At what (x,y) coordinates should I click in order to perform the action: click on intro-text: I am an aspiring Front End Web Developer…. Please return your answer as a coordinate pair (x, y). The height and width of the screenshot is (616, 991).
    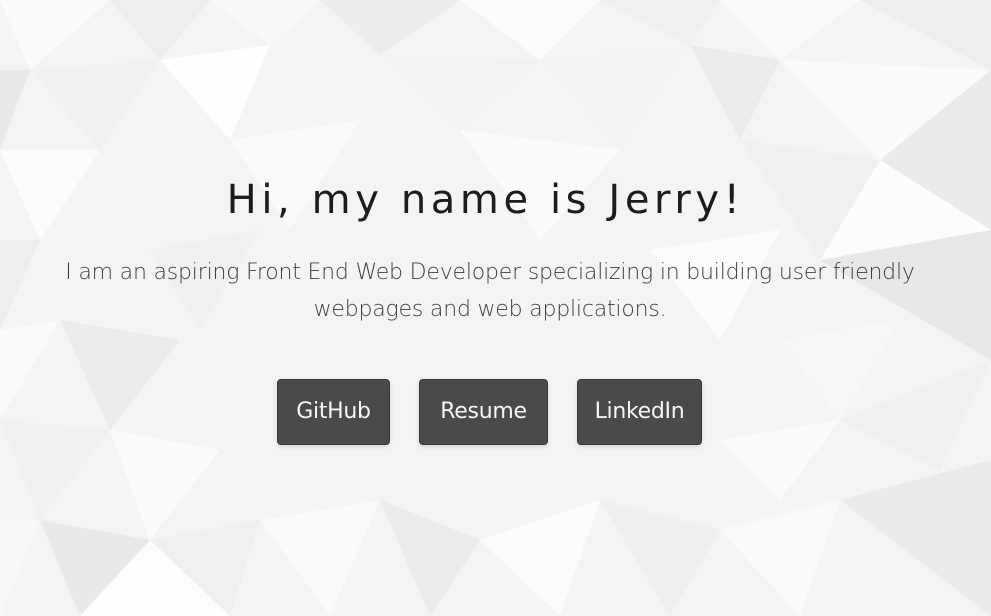
    Looking at the image, I should click on (490, 291).